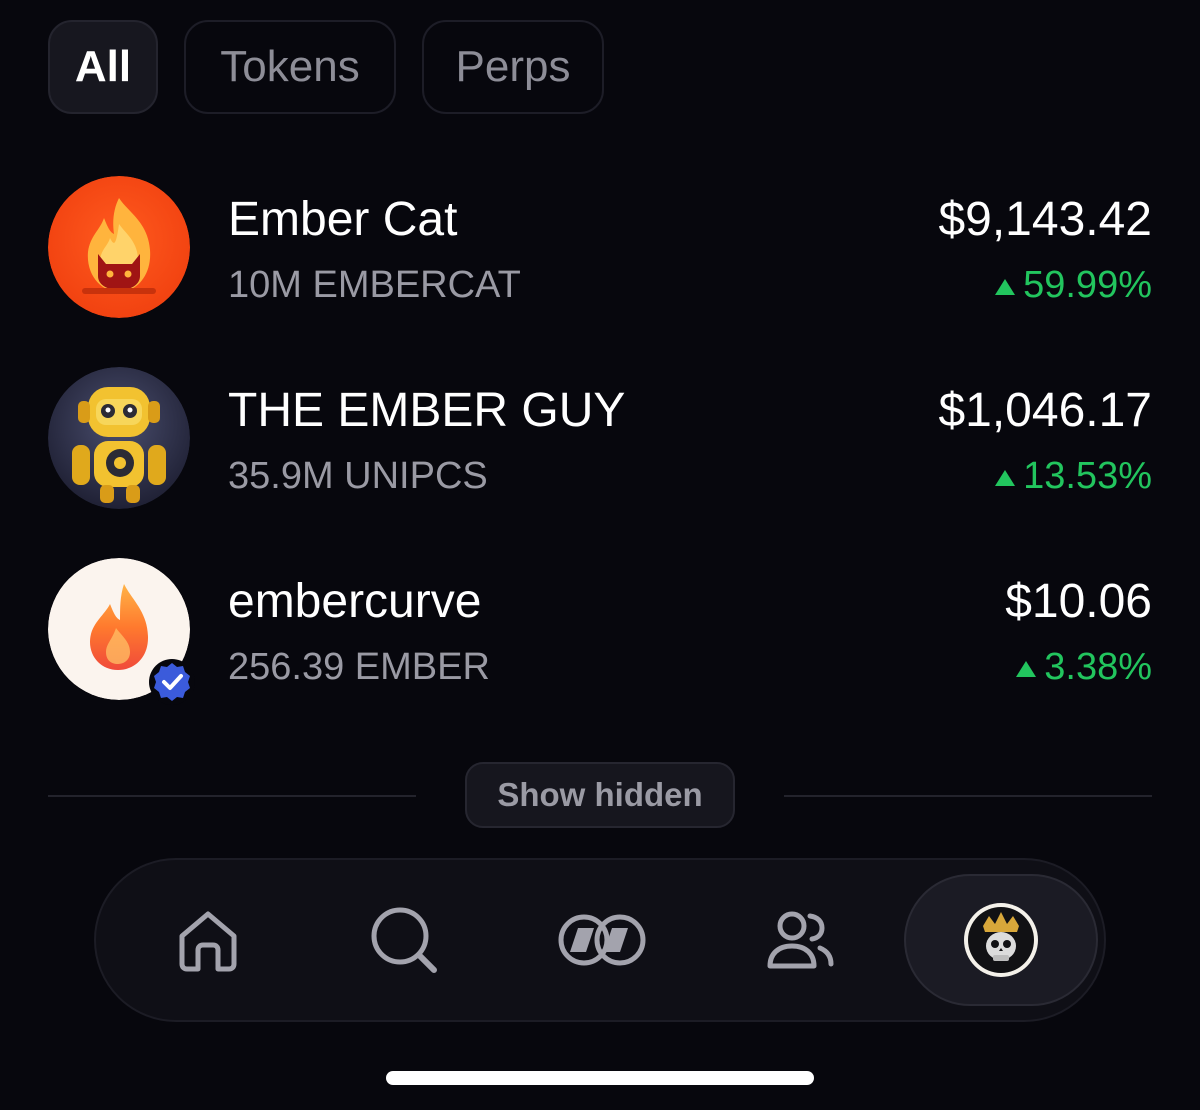  Describe the element at coordinates (172, 682) in the screenshot. I see `verified-badge-icon` at that location.